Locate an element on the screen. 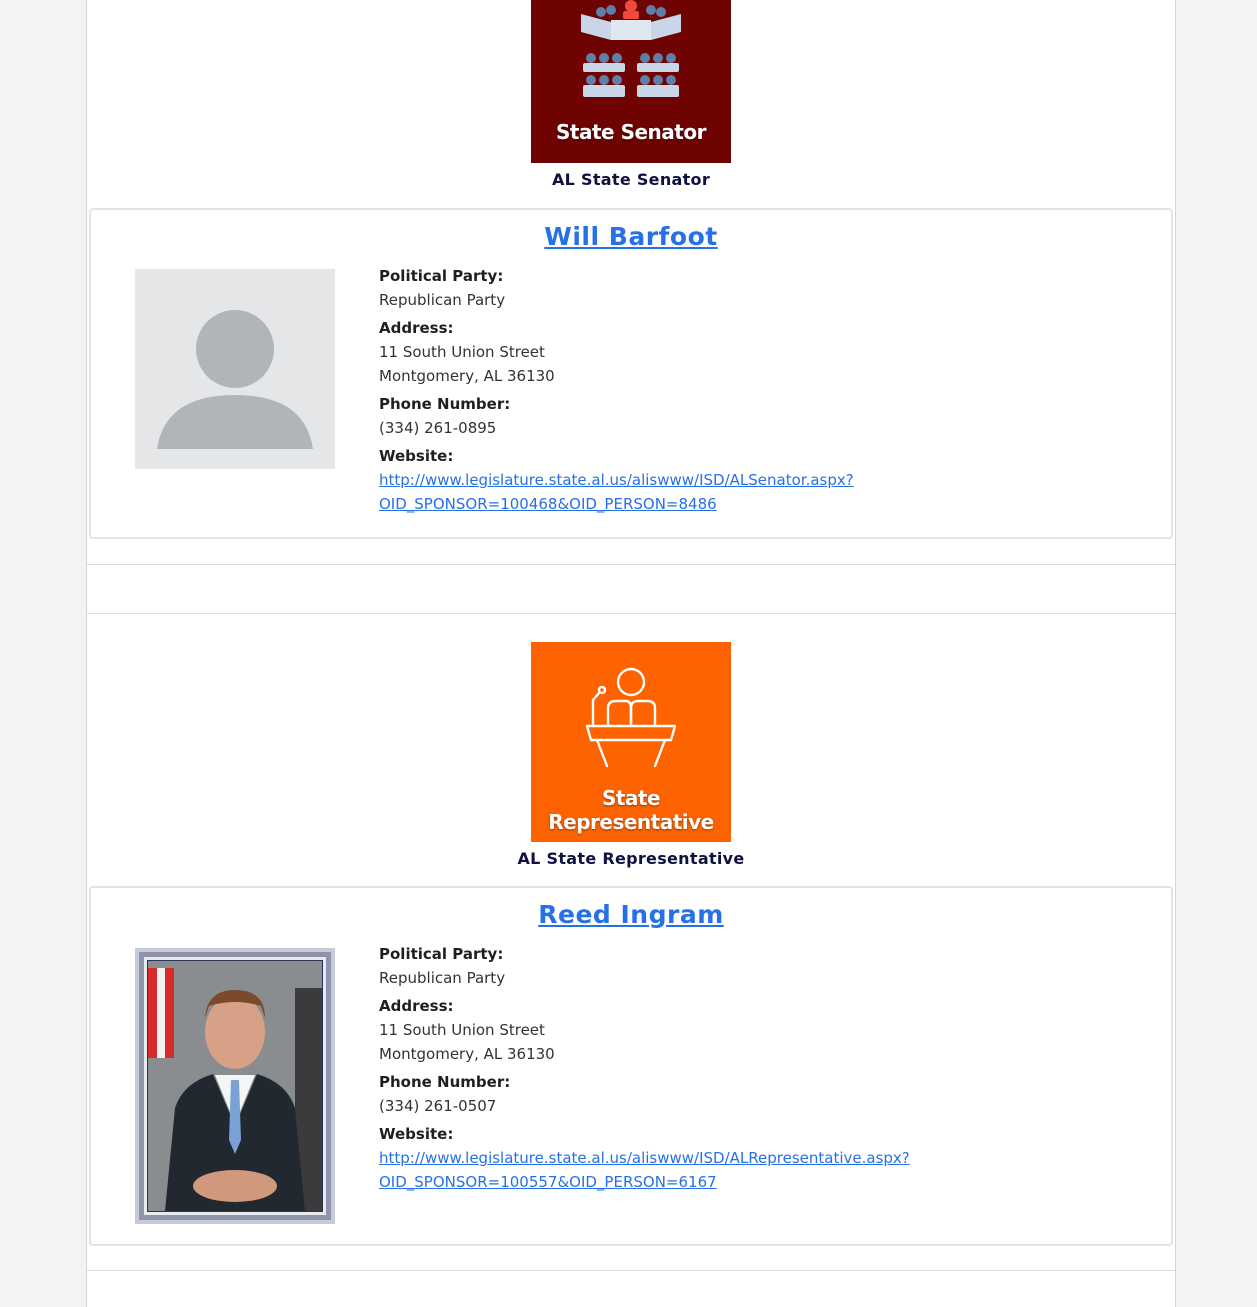 The width and height of the screenshot is (1257, 1307). badge-title: State Senator is located at coordinates (631, 132).